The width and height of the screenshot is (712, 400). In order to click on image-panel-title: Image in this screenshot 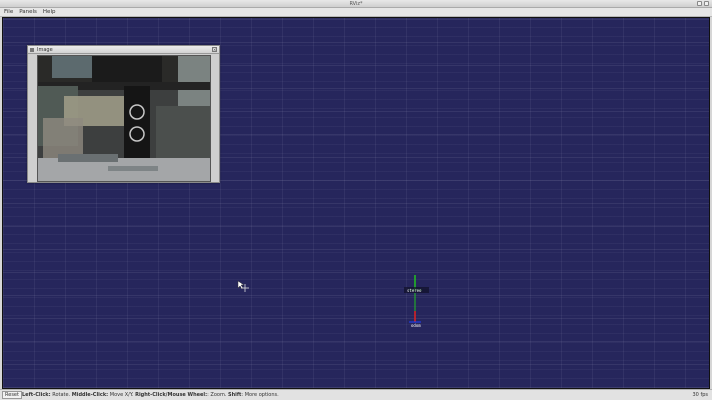, I will do `click(45, 50)`.